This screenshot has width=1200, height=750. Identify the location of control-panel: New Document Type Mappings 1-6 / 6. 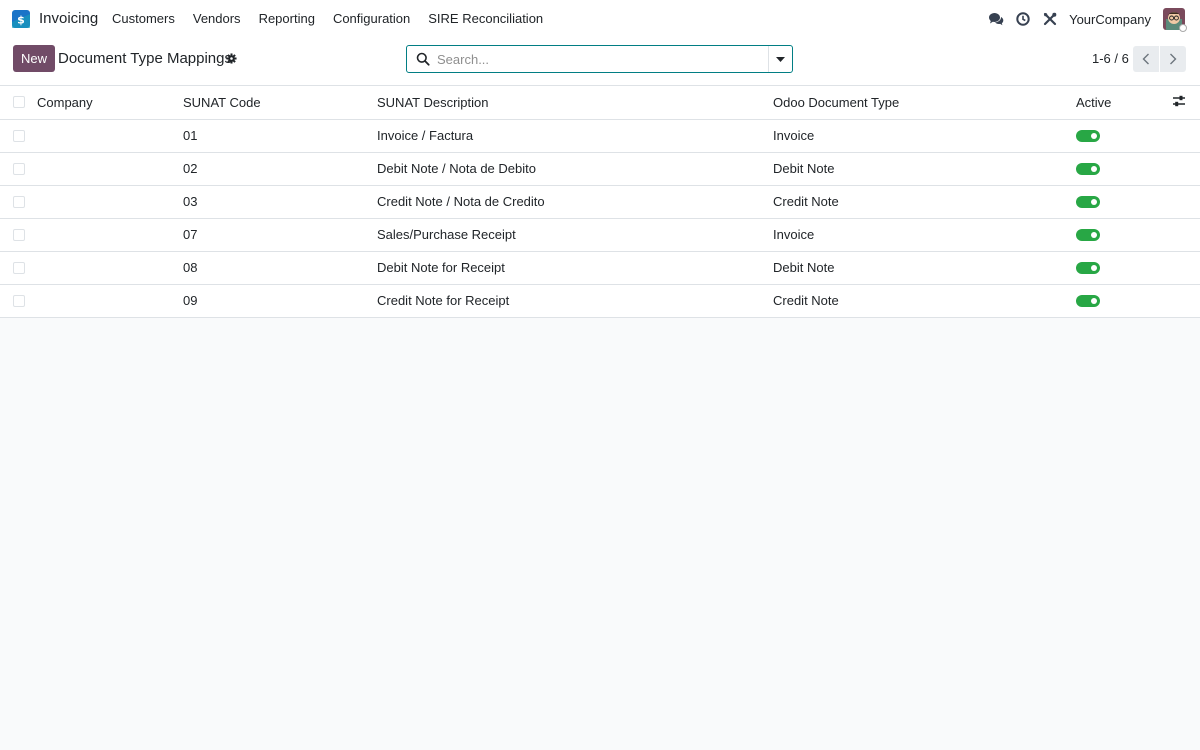
(600, 62).